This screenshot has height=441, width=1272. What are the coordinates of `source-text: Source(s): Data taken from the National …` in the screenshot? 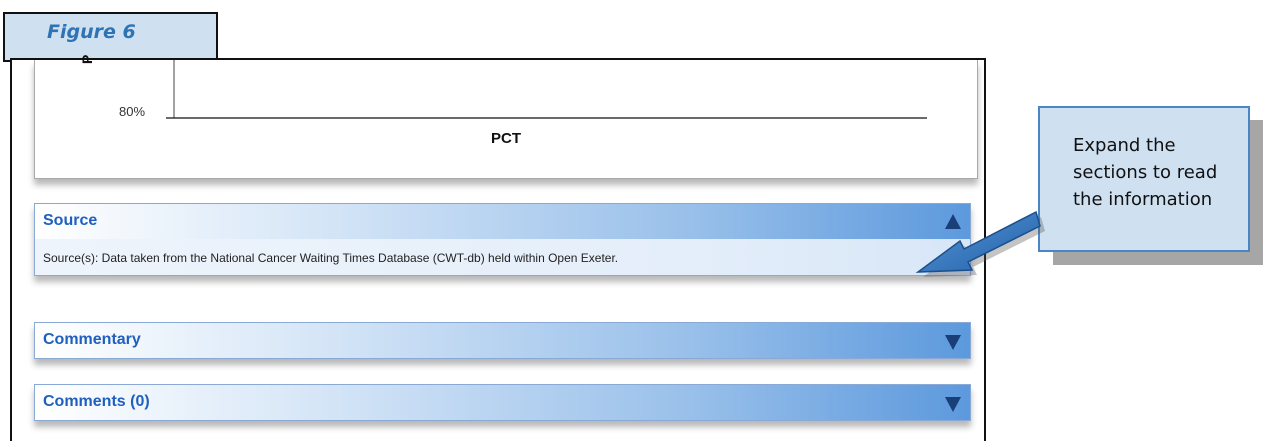 It's located at (331, 258).